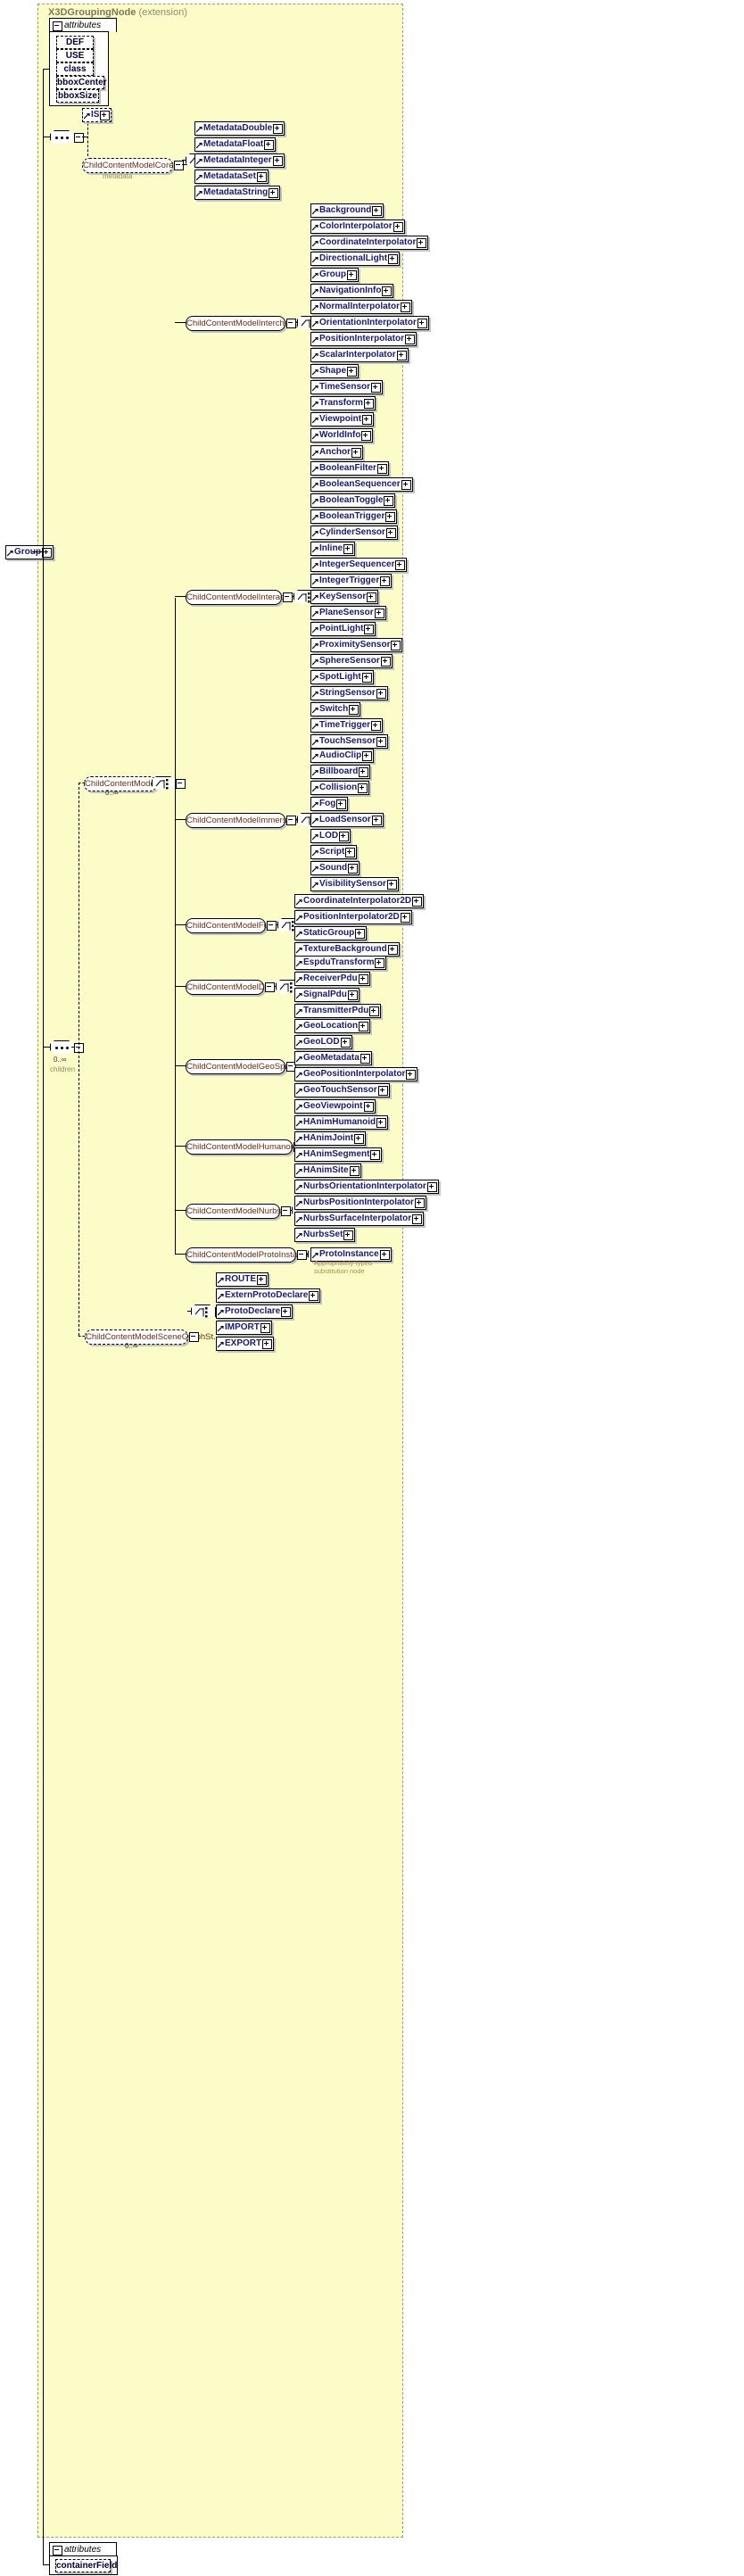 The width and height of the screenshot is (744, 2576). Describe the element at coordinates (242, 820) in the screenshot. I see `group-ref-childcontentmodelimmersive: ChildContentModelImmersive` at that location.